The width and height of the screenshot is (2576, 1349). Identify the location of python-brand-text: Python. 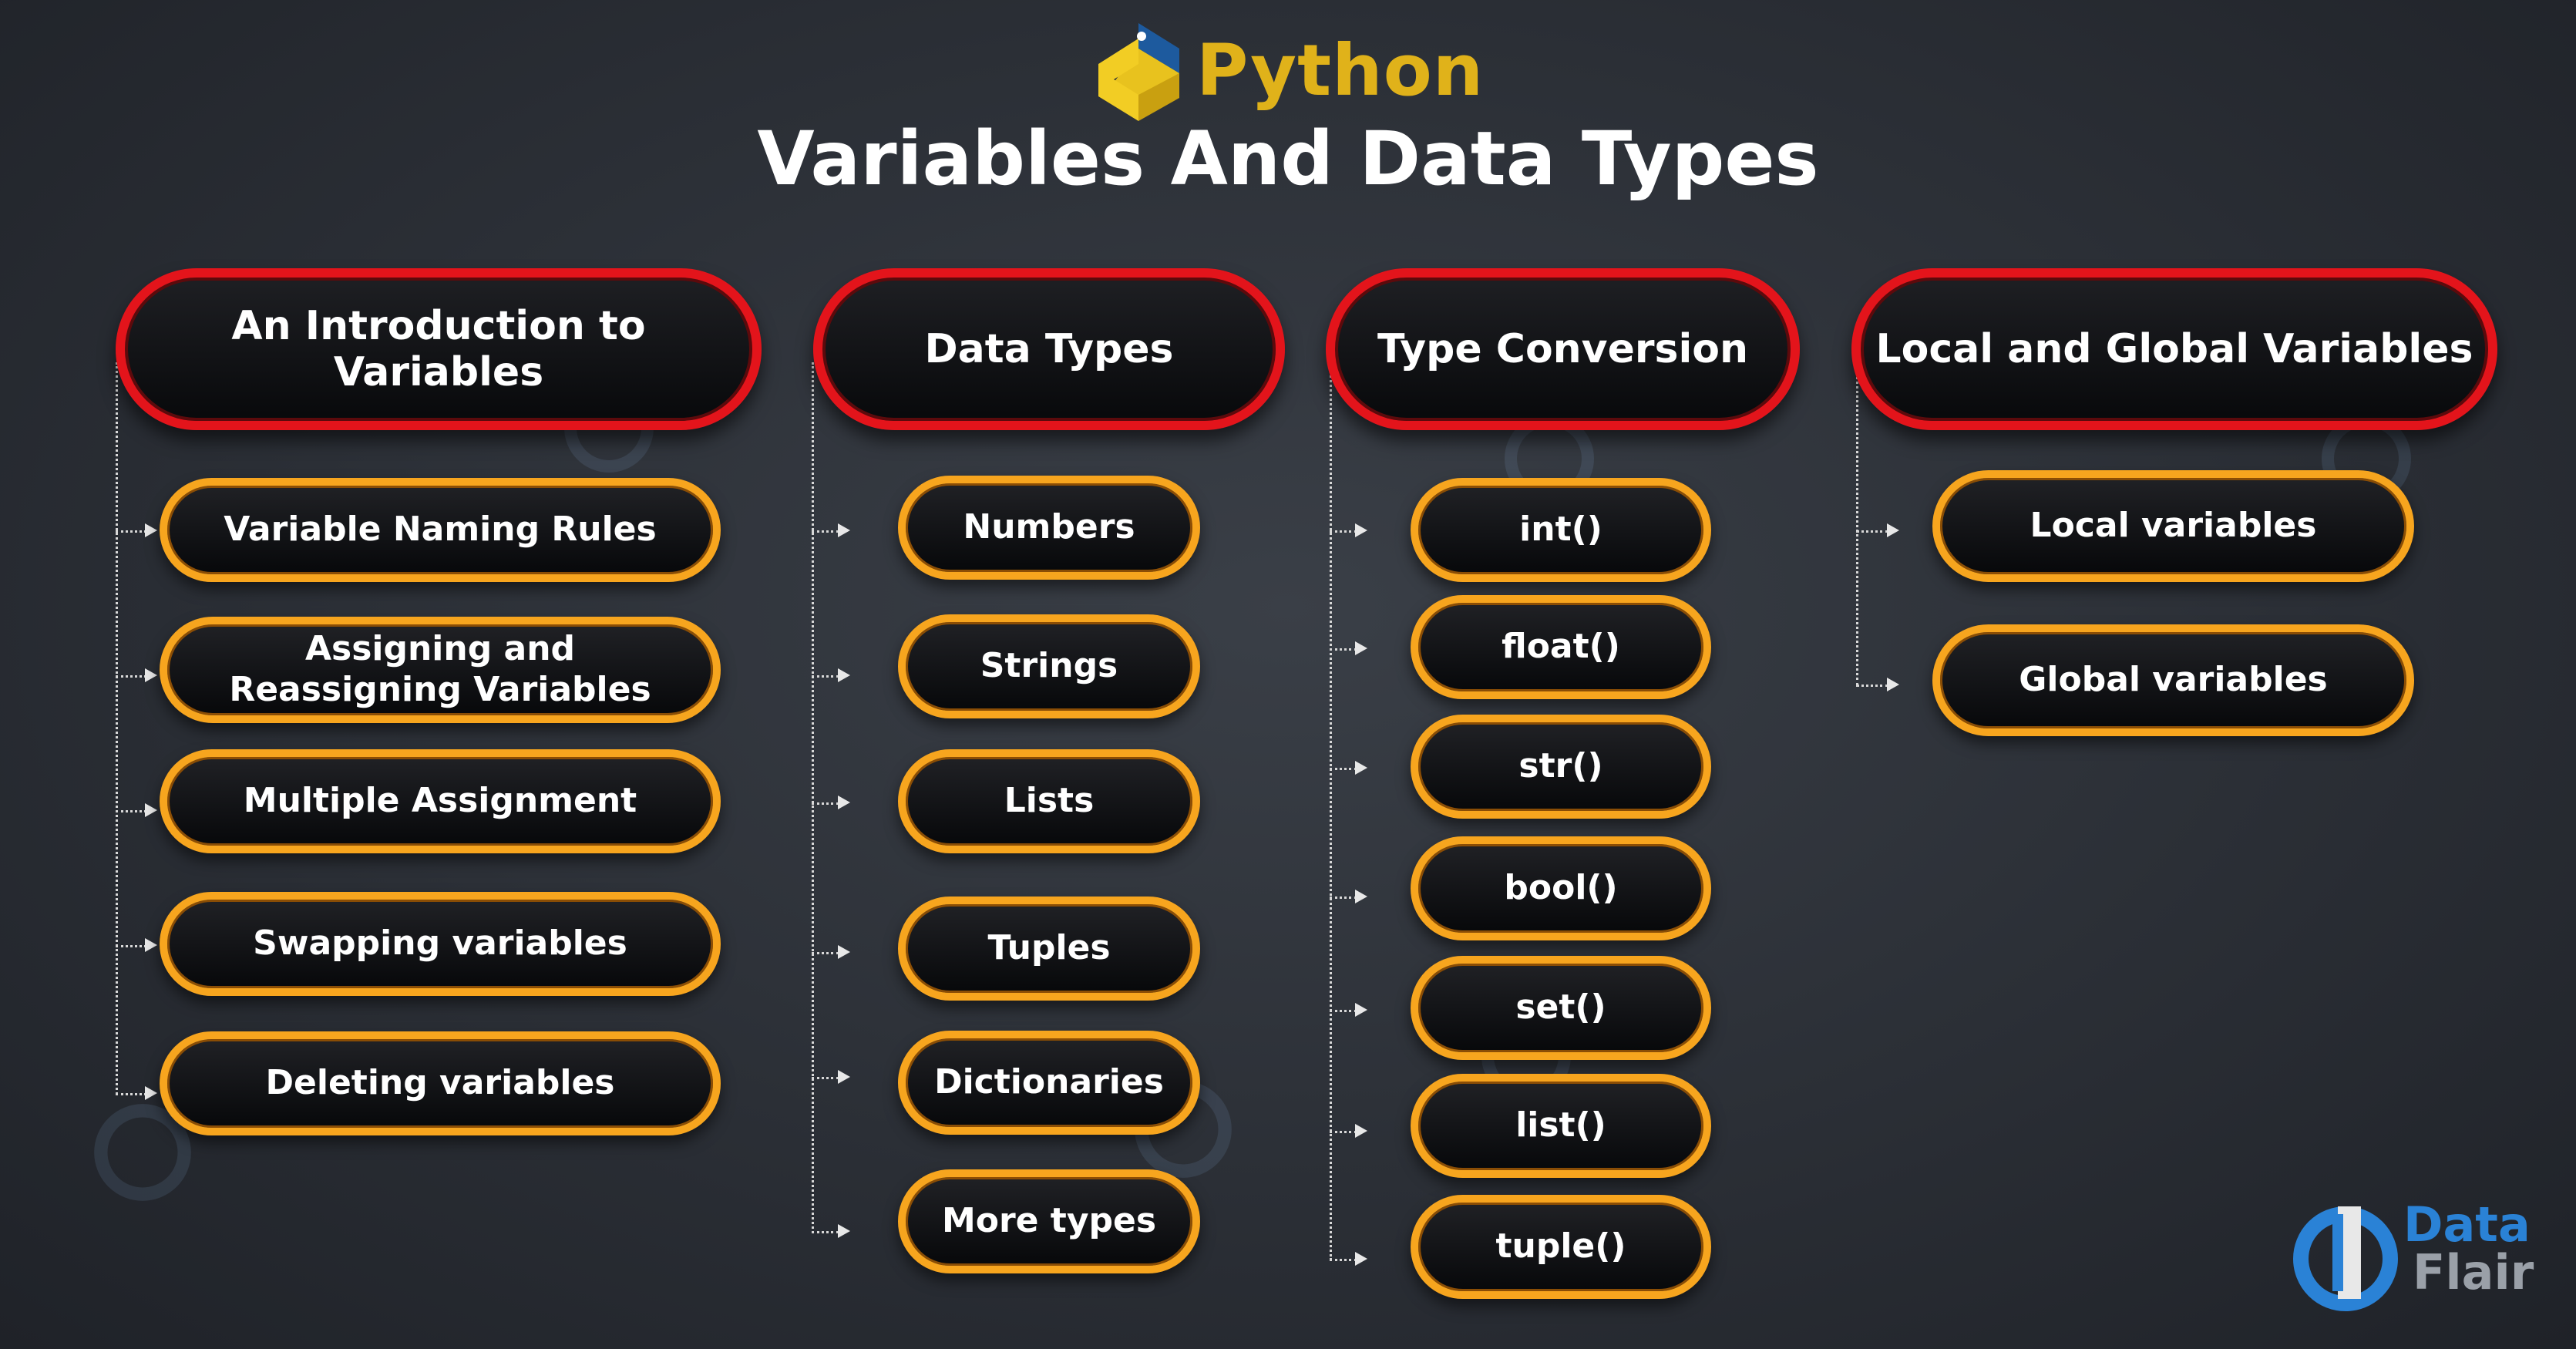
(1340, 70).